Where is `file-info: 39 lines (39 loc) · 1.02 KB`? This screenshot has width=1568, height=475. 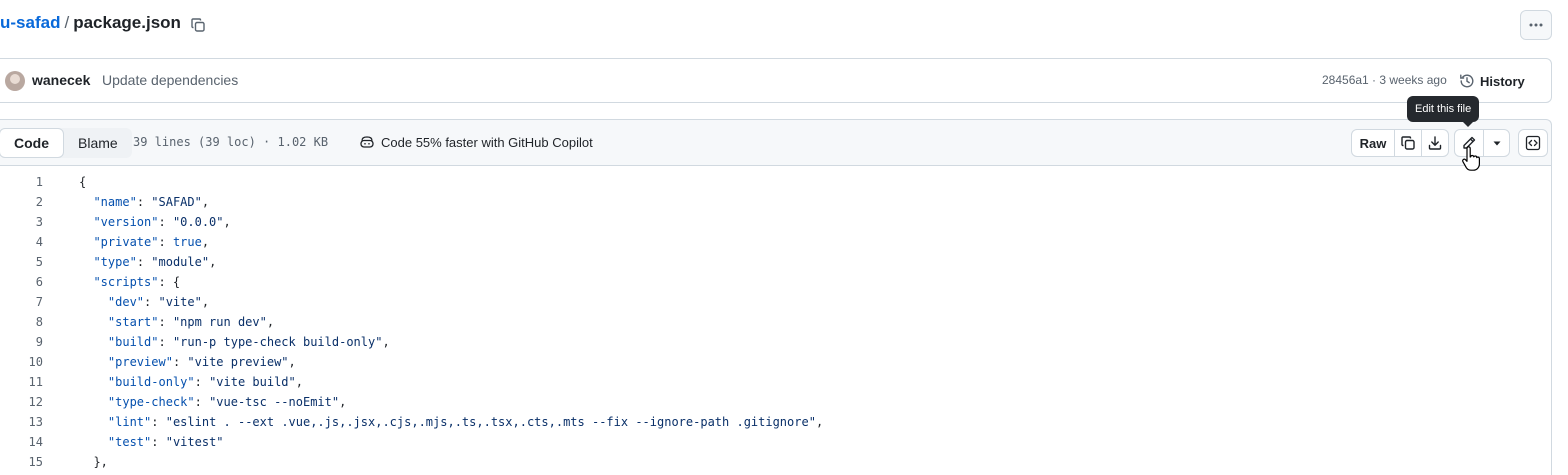 file-info: 39 lines (39 loc) · 1.02 KB is located at coordinates (231, 142).